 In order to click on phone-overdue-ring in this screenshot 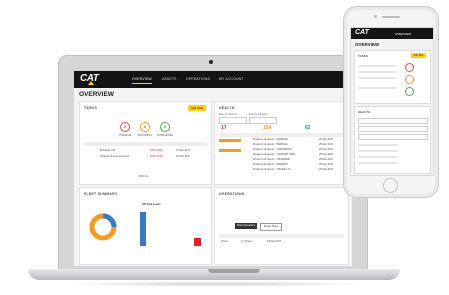, I will do `click(409, 67)`.